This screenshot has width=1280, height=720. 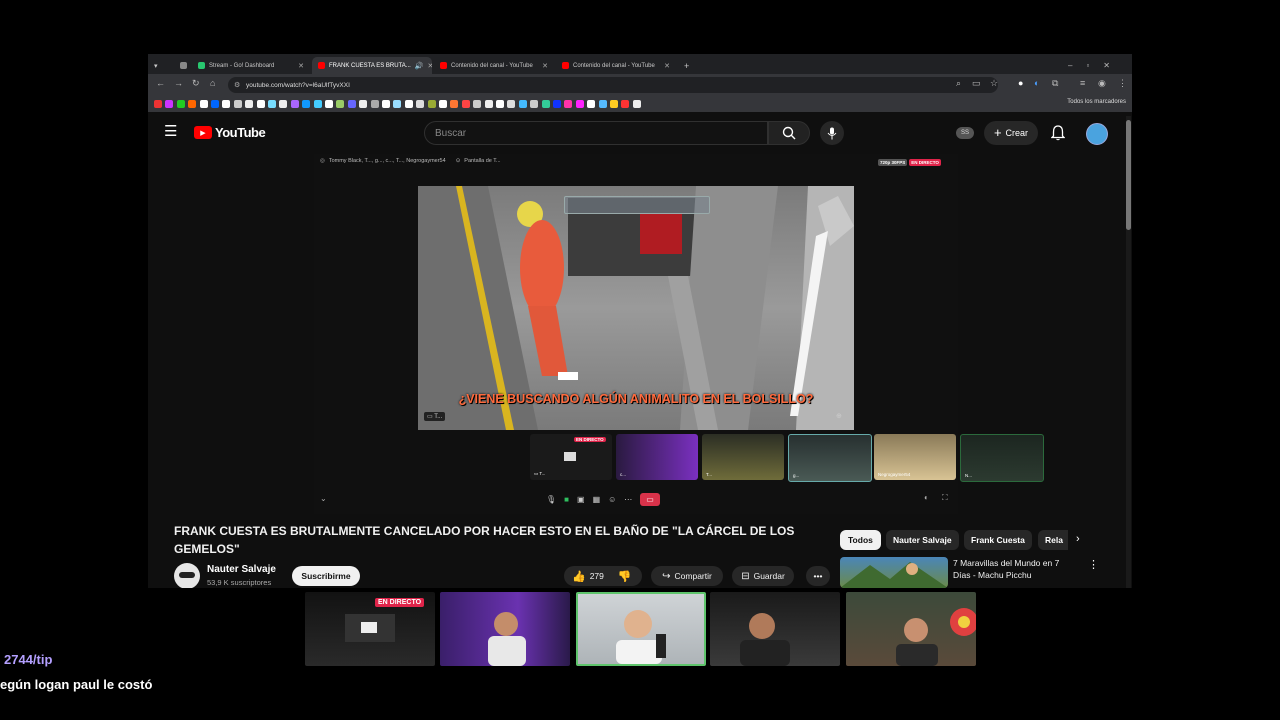 I want to click on forward-icon: →, so click(x=178, y=83).